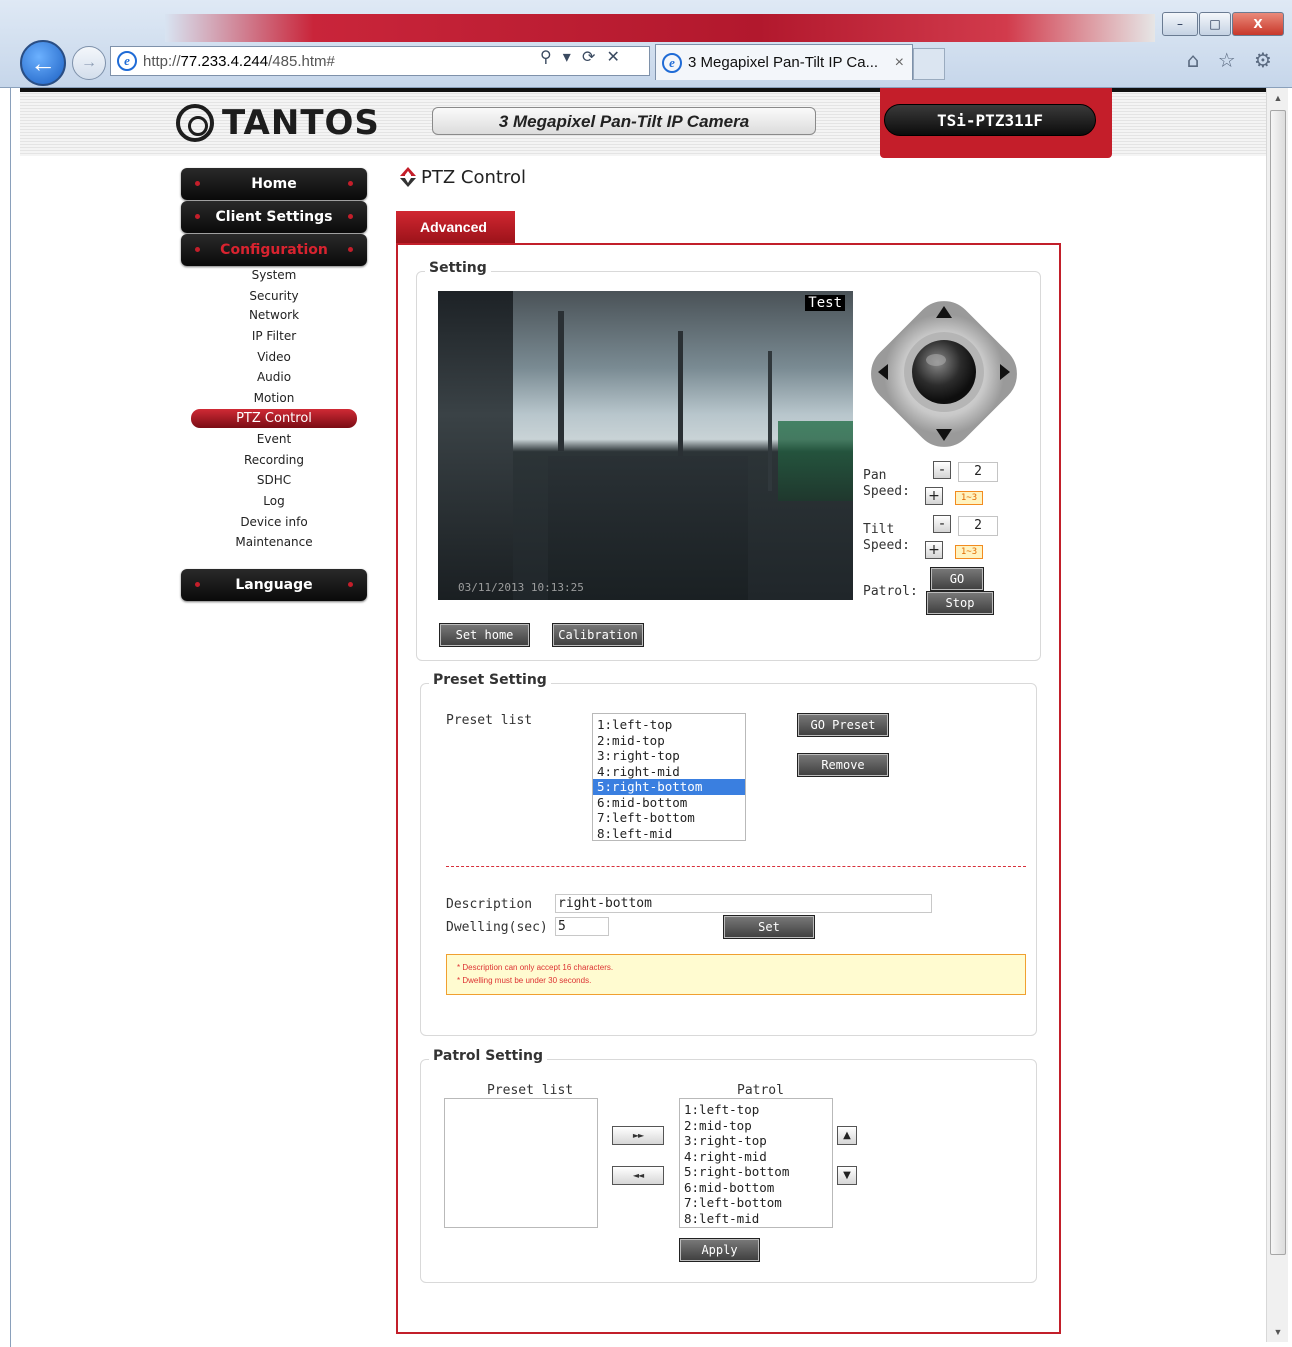 This screenshot has width=1292, height=1347. Describe the element at coordinates (756, 1172) in the screenshot. I see `list-item: 5:right-bottom` at that location.